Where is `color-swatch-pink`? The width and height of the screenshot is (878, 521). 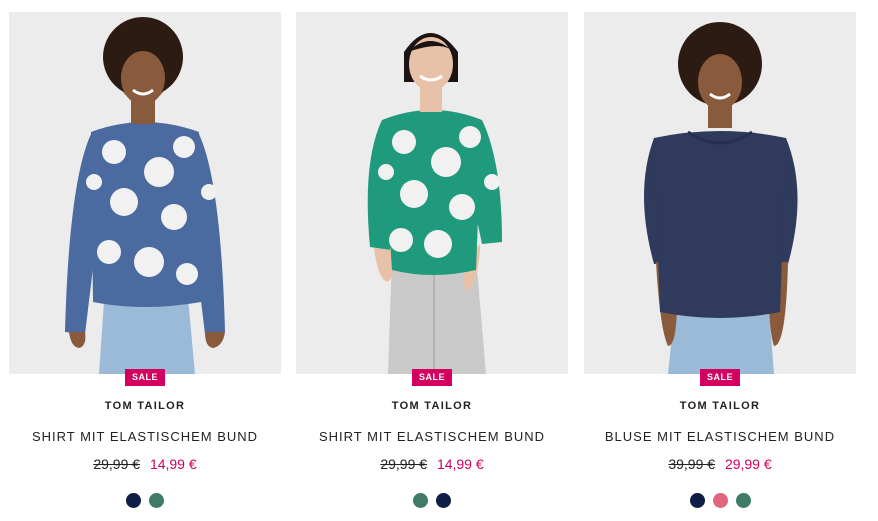 color-swatch-pink is located at coordinates (720, 500).